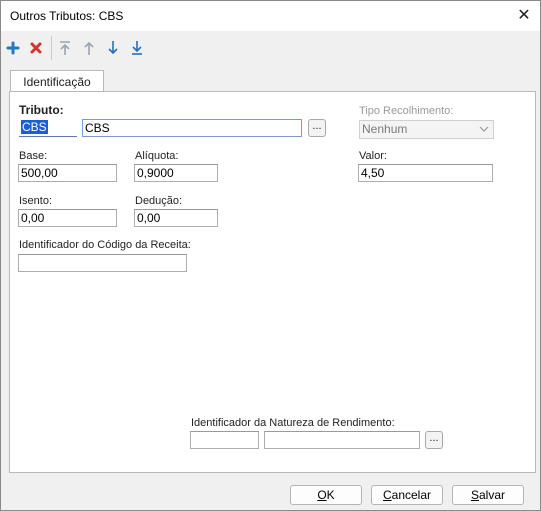 Image resolution: width=541 pixels, height=511 pixels. I want to click on cancel-button-label: ancelar, so click(411, 495).